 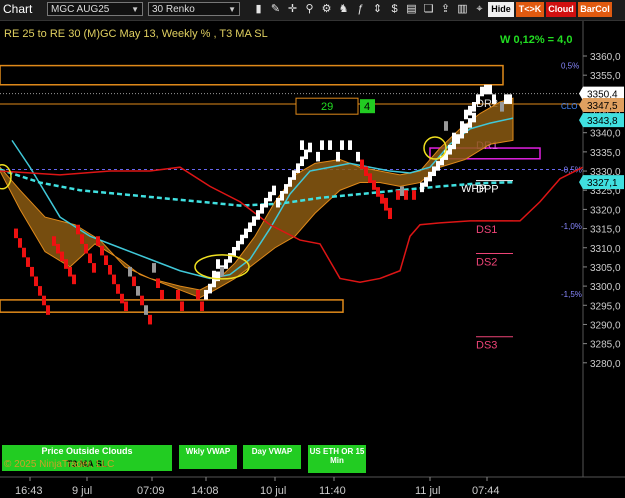 What do you see at coordinates (258, 9) in the screenshot?
I see `bar-chart-icon: ▮` at bounding box center [258, 9].